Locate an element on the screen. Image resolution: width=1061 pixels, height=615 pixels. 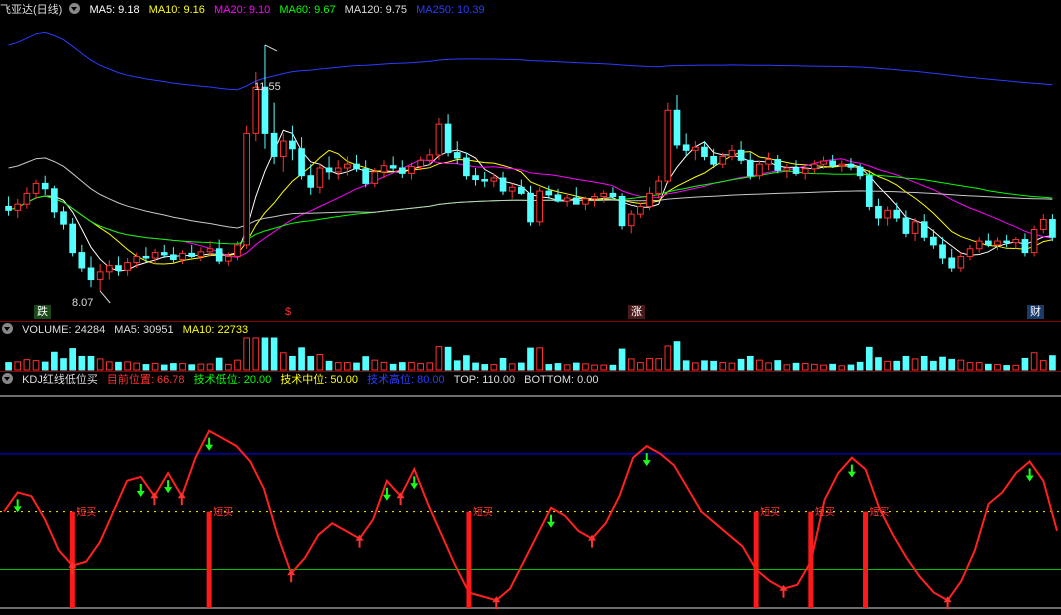
buy-arrow-icon is located at coordinates (181, 499).